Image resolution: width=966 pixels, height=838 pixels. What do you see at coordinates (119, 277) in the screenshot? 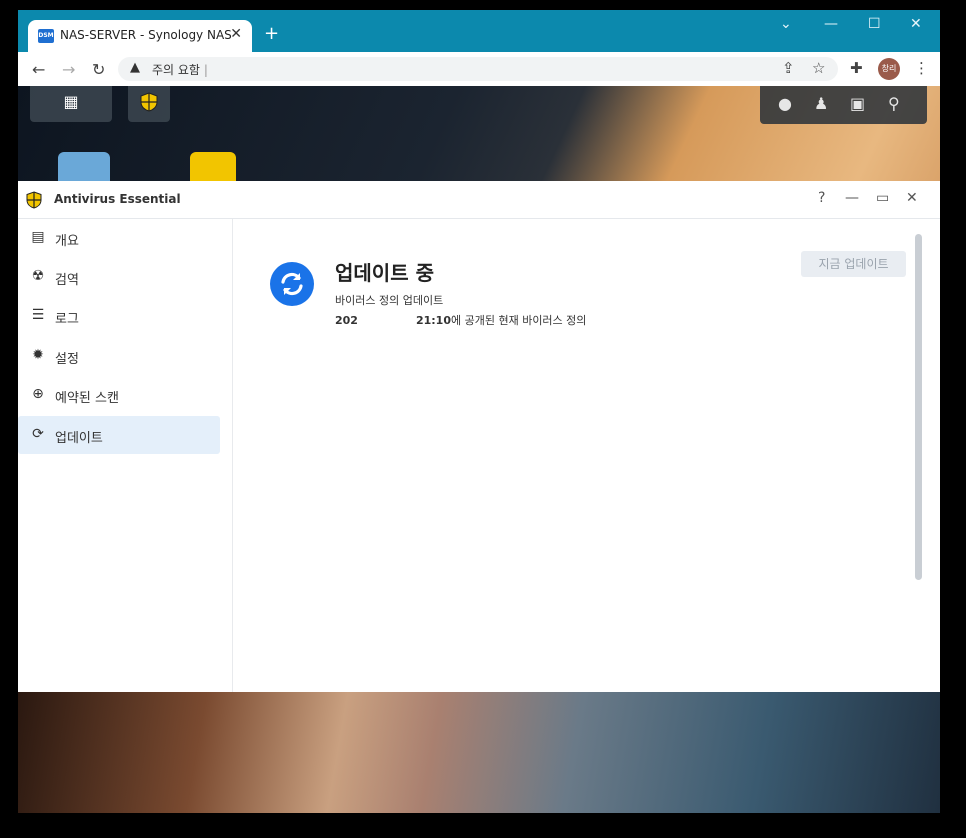
I see `sidebar-item-quarantine: ☢ 검역` at bounding box center [119, 277].